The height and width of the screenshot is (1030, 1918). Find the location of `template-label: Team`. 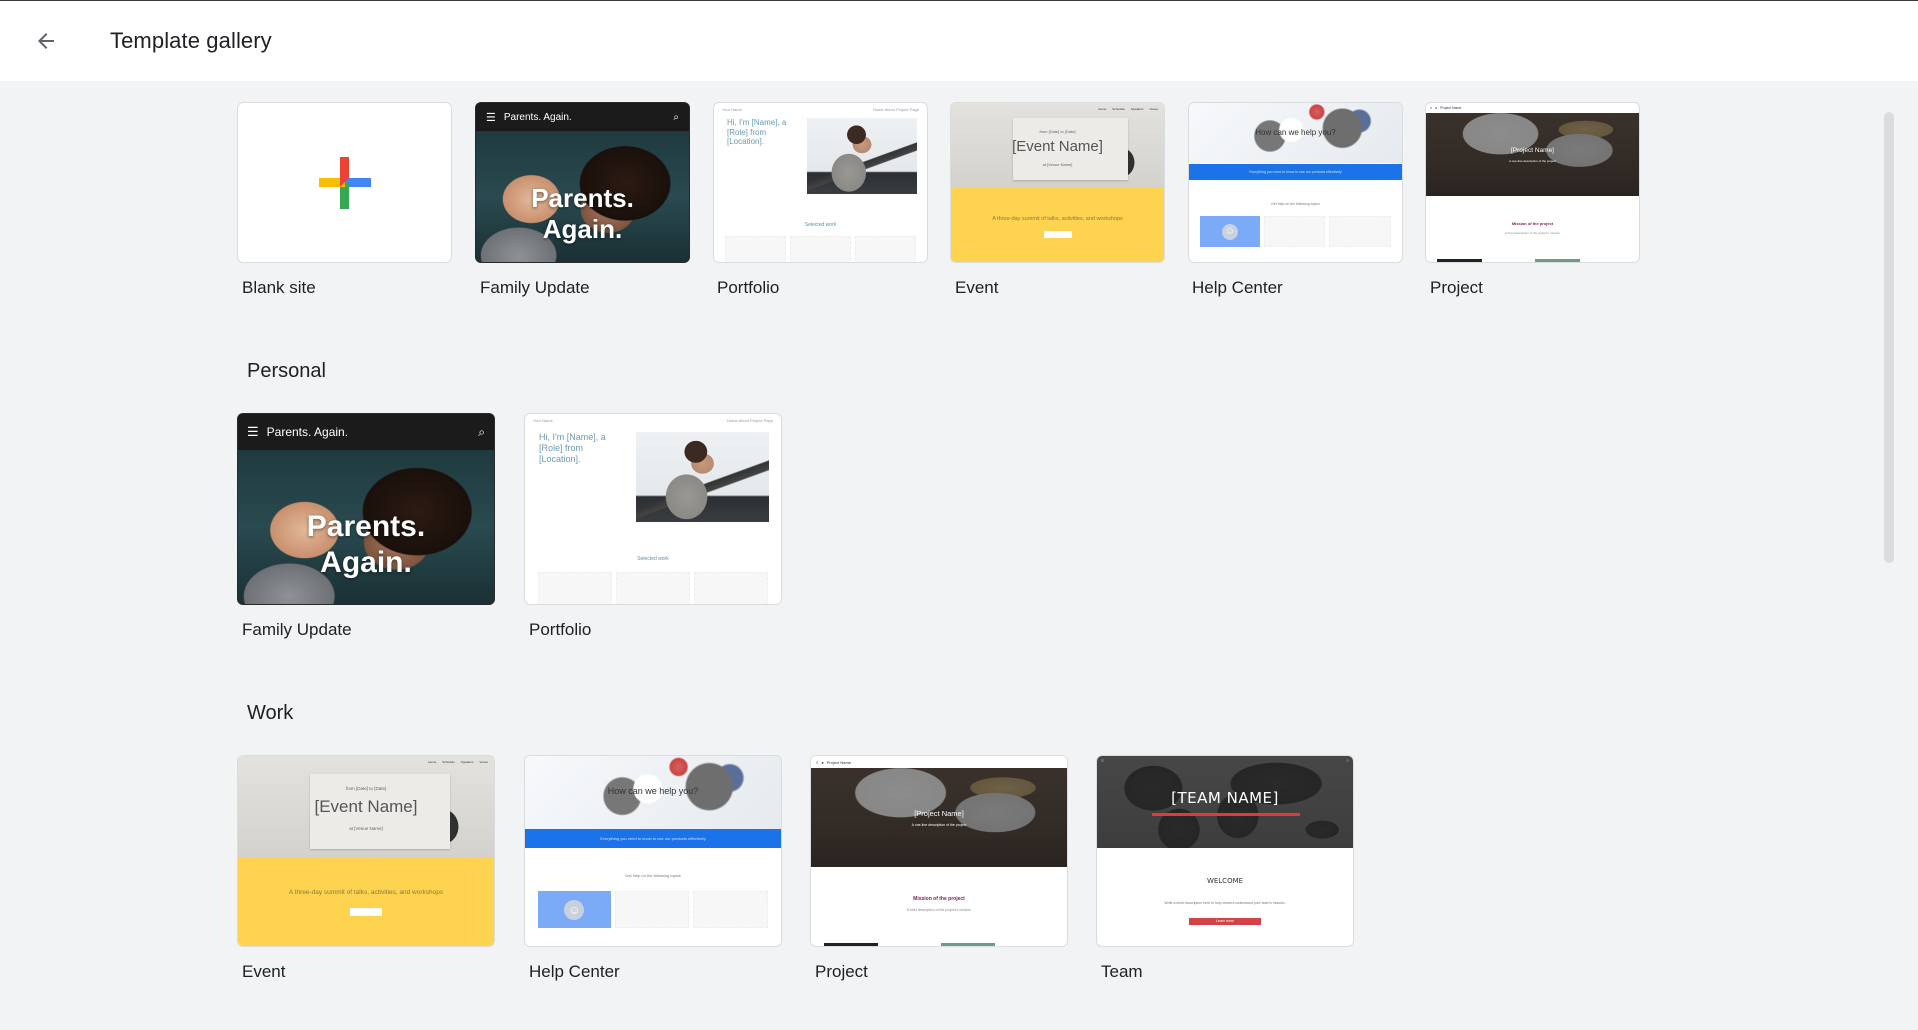

template-label: Team is located at coordinates (1122, 971).